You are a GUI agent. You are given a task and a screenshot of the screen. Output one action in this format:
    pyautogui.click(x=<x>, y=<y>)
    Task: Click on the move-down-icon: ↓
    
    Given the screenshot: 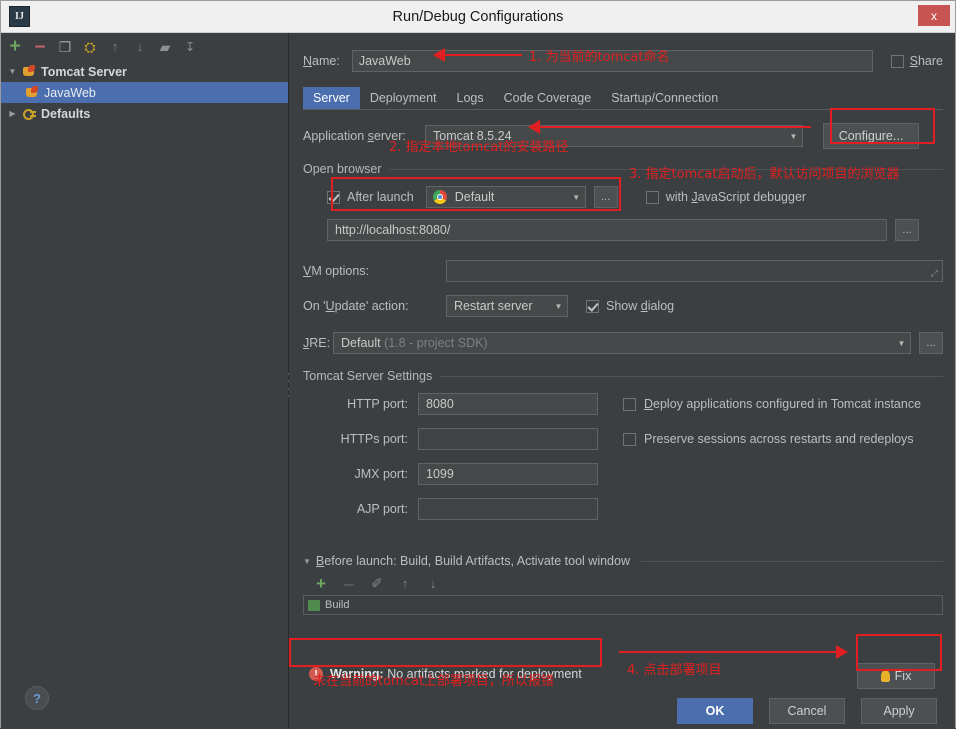 What is the action you would take?
    pyautogui.click(x=140, y=47)
    